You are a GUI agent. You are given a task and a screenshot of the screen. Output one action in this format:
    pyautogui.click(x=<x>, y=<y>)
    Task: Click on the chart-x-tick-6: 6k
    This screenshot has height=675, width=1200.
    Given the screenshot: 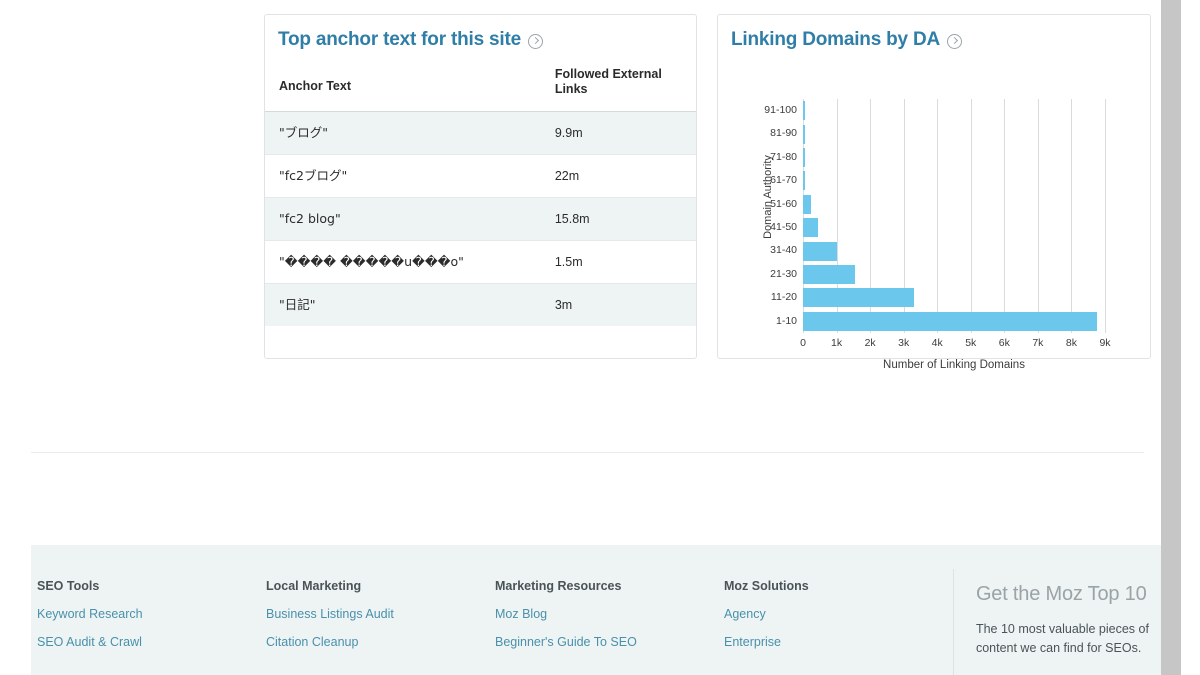 What is the action you would take?
    pyautogui.click(x=1004, y=343)
    